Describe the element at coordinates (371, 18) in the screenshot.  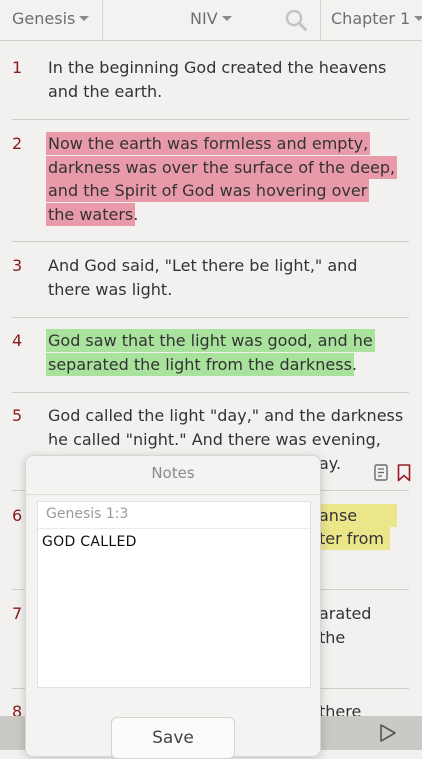
I see `chapter-selector-label: Chapter 1` at that location.